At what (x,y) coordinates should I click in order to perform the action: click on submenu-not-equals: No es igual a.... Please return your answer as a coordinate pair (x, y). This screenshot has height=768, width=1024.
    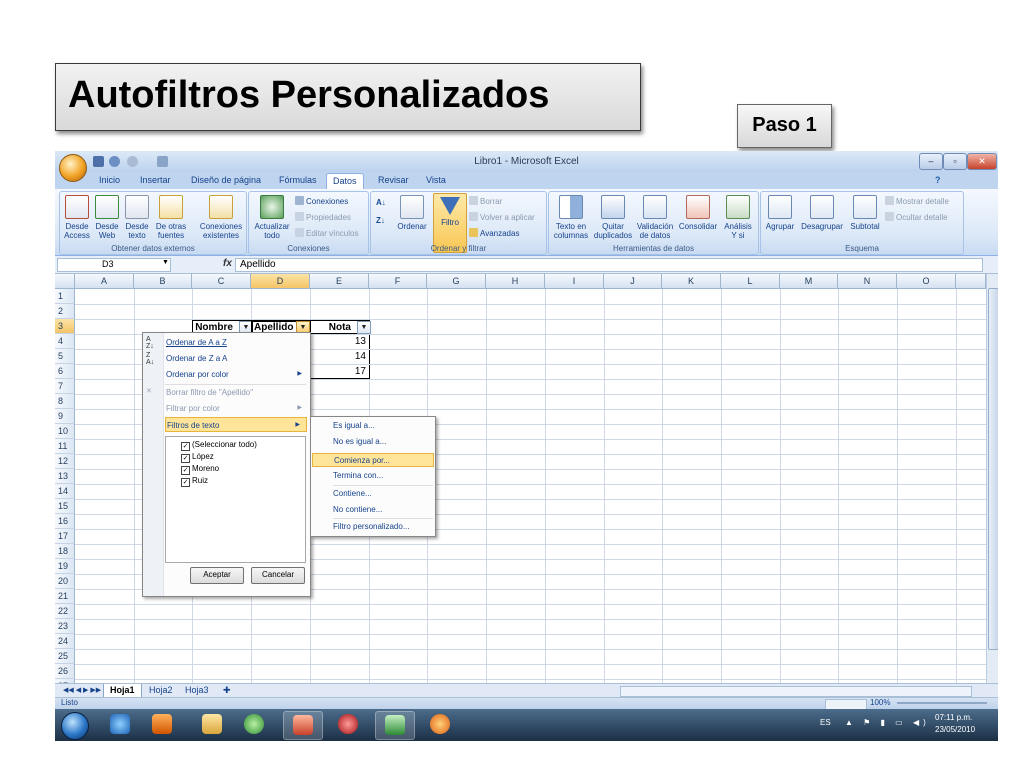
    Looking at the image, I should click on (383, 442).